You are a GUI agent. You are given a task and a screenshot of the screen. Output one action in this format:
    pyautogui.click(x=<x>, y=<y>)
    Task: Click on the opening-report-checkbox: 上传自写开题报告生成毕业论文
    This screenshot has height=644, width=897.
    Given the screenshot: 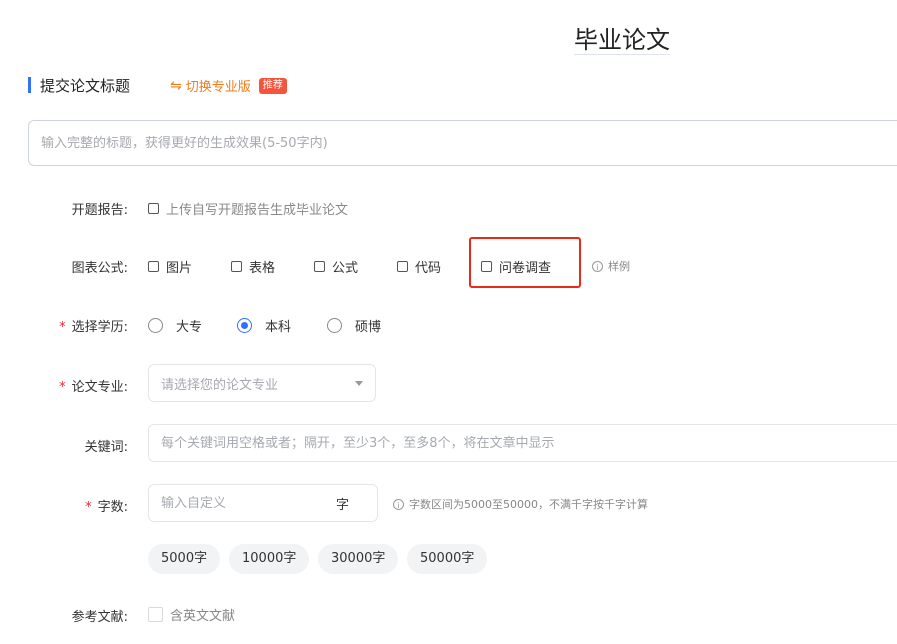 What is the action you would take?
    pyautogui.click(x=248, y=208)
    